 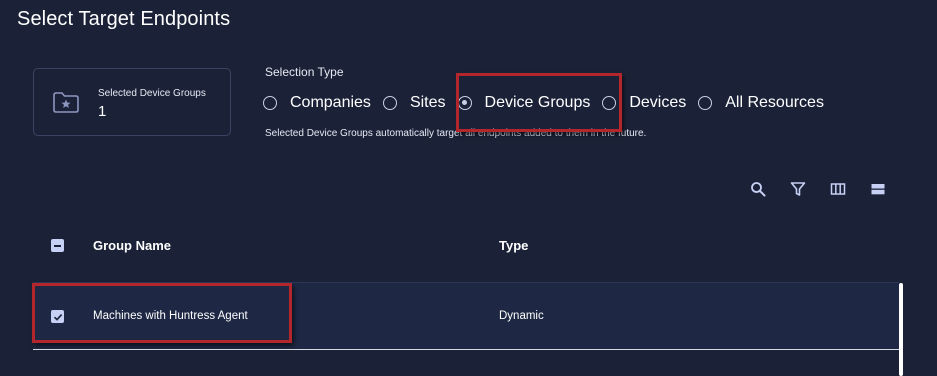 What do you see at coordinates (132, 245) in the screenshot?
I see `column-header-group-name: Group Name` at bounding box center [132, 245].